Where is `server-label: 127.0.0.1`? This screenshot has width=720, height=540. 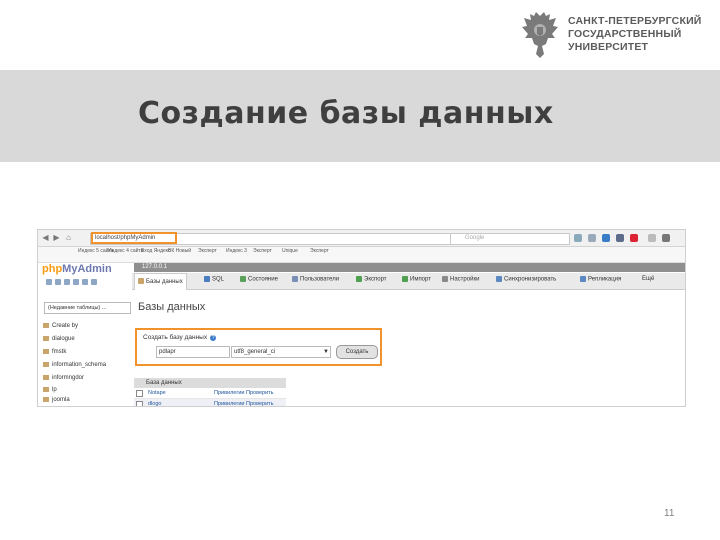
server-label: 127.0.0.1 is located at coordinates (154, 267).